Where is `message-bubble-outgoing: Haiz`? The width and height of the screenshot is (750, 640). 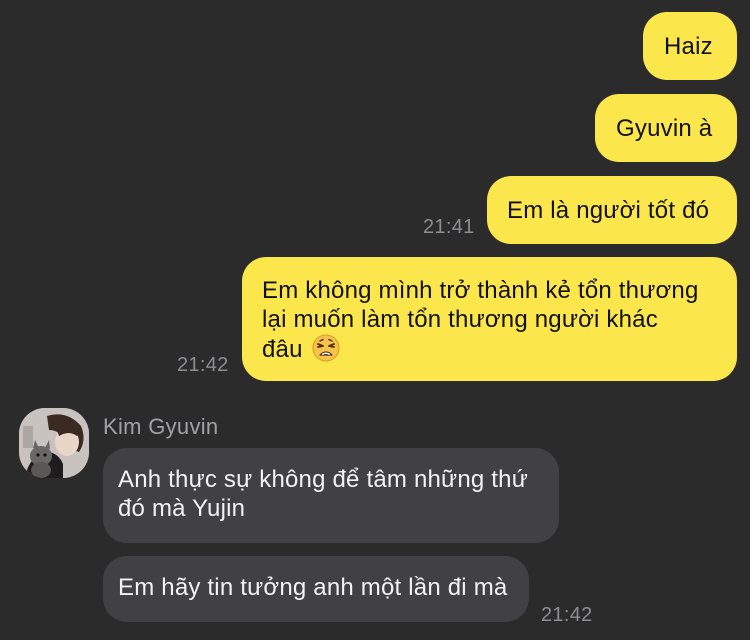 message-bubble-outgoing: Haiz is located at coordinates (690, 46).